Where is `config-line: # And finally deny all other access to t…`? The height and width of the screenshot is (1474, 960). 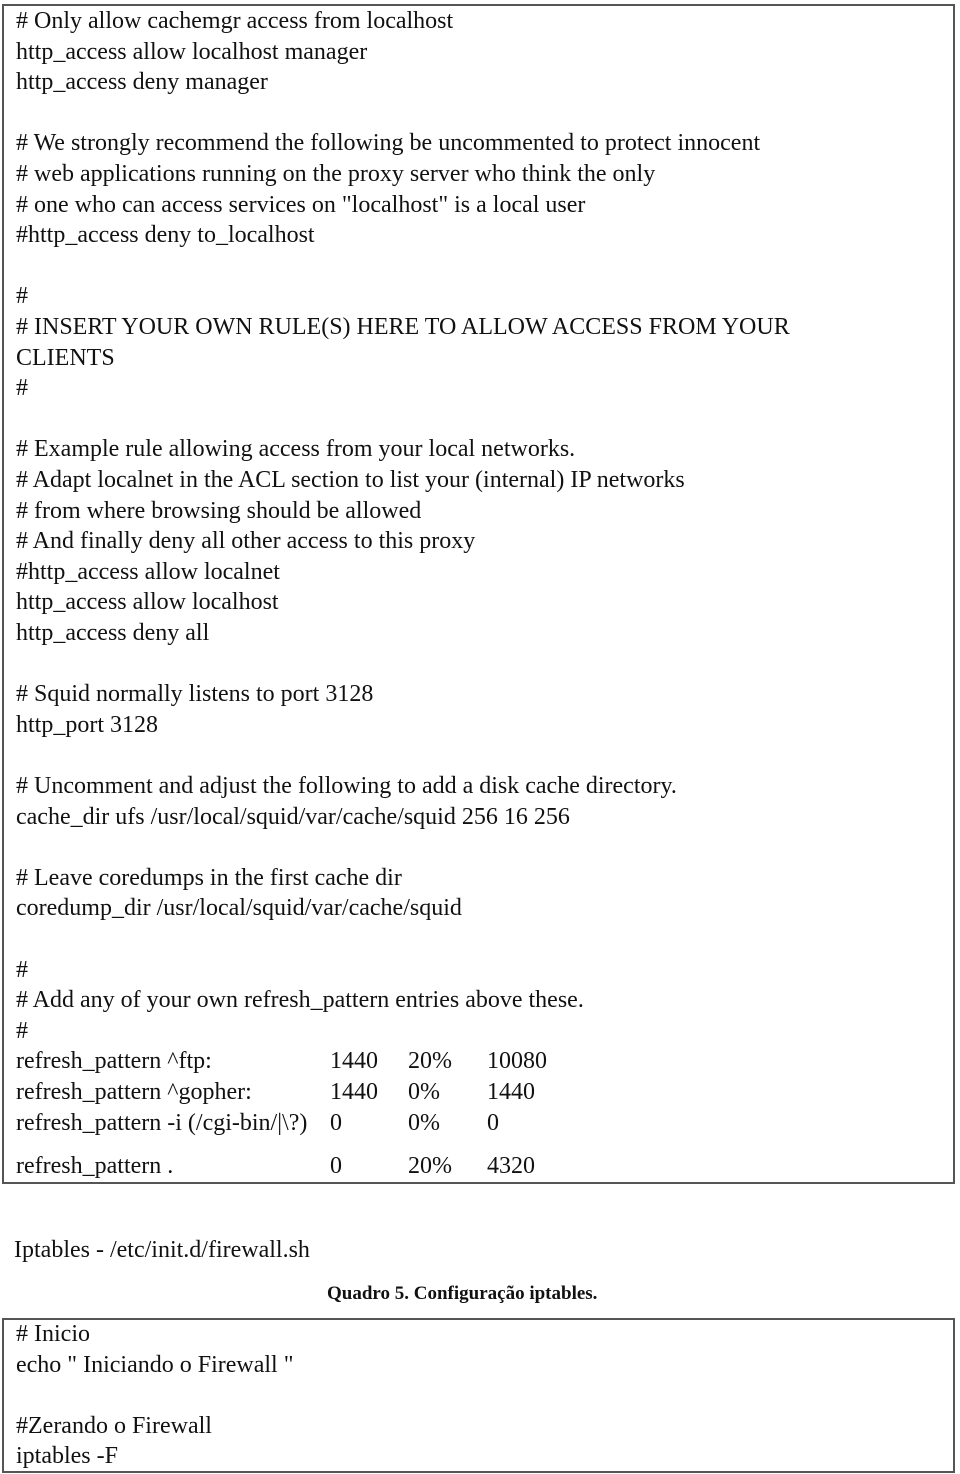 config-line: # And finally deny all other access to t… is located at coordinates (246, 541).